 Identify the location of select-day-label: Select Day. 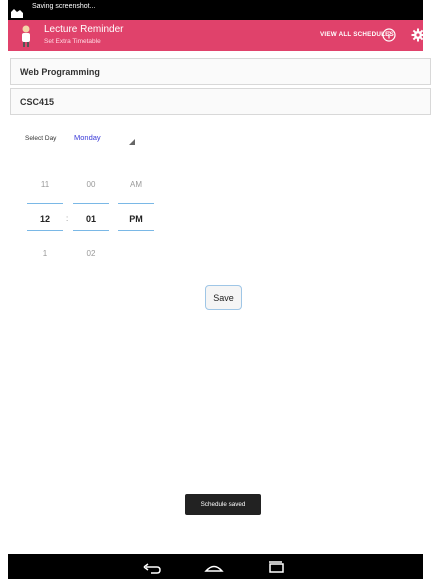
(41, 138).